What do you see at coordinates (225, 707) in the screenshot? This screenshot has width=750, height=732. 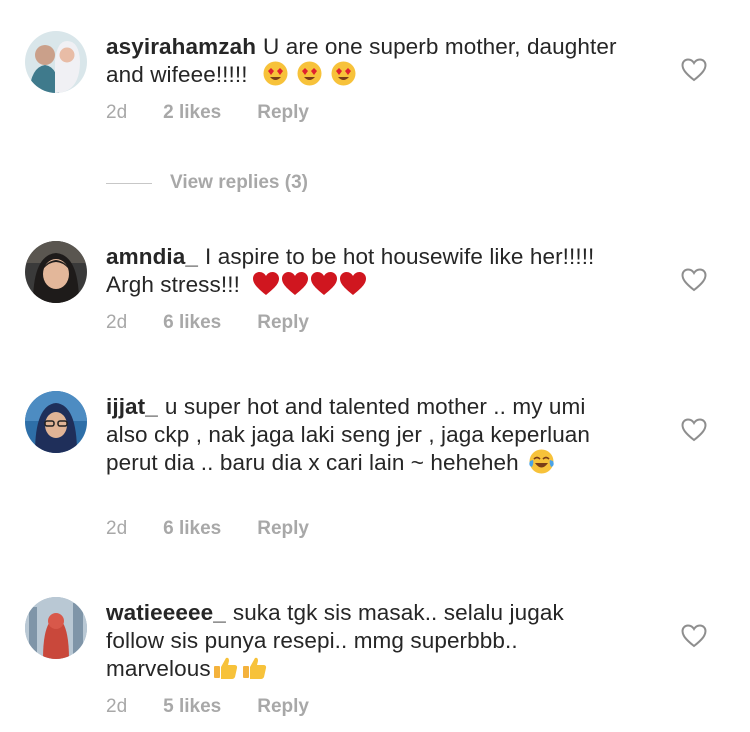 I see `comment-meta: 2d 5 likes Reply` at bounding box center [225, 707].